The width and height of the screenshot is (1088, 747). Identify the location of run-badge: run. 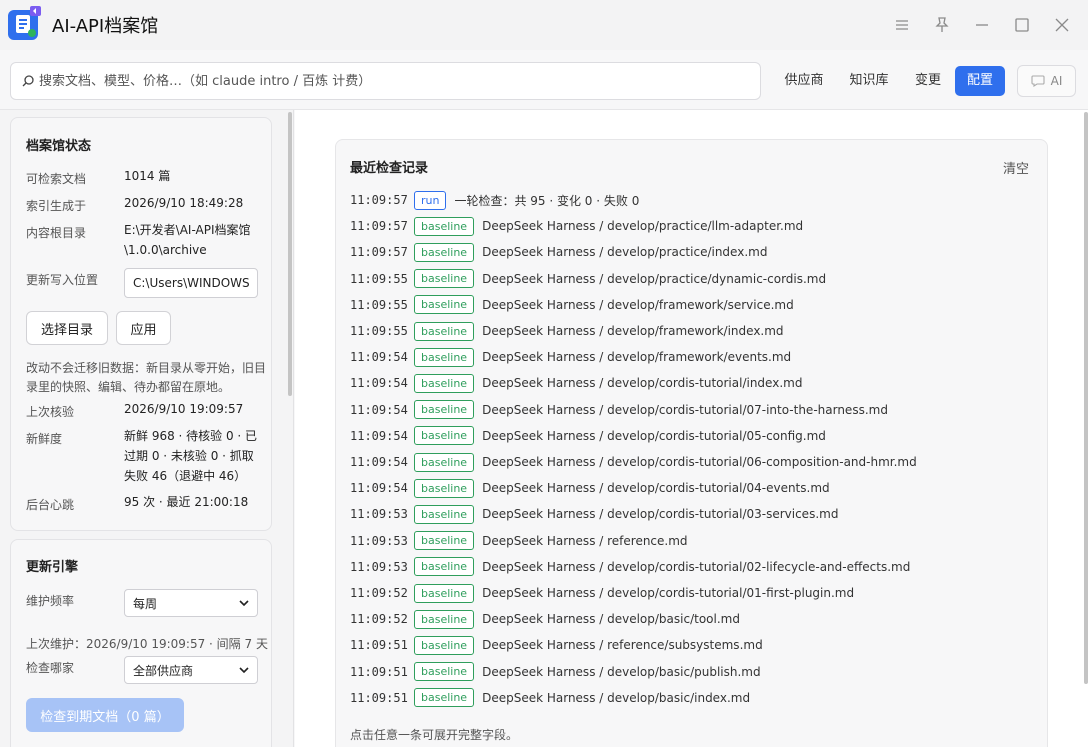
(430, 200).